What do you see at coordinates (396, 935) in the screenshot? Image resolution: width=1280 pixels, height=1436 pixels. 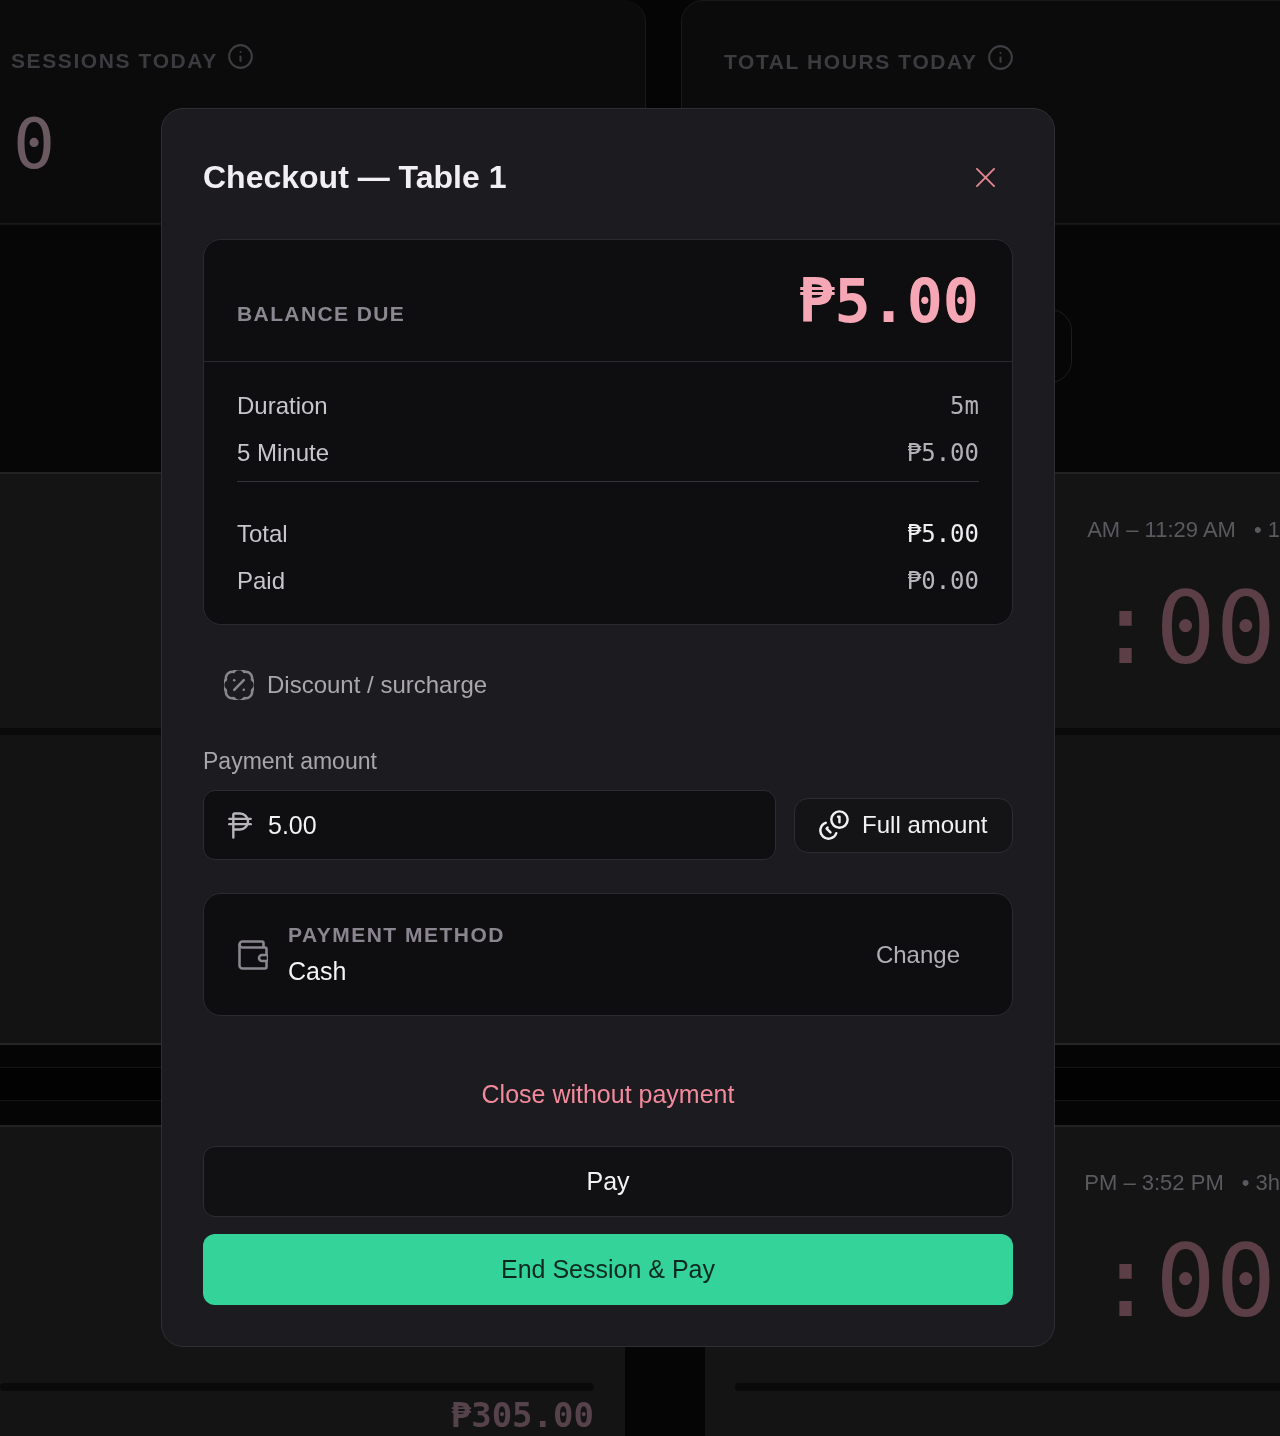 I see `payment-method-label: PAYMENT METHOD` at bounding box center [396, 935].